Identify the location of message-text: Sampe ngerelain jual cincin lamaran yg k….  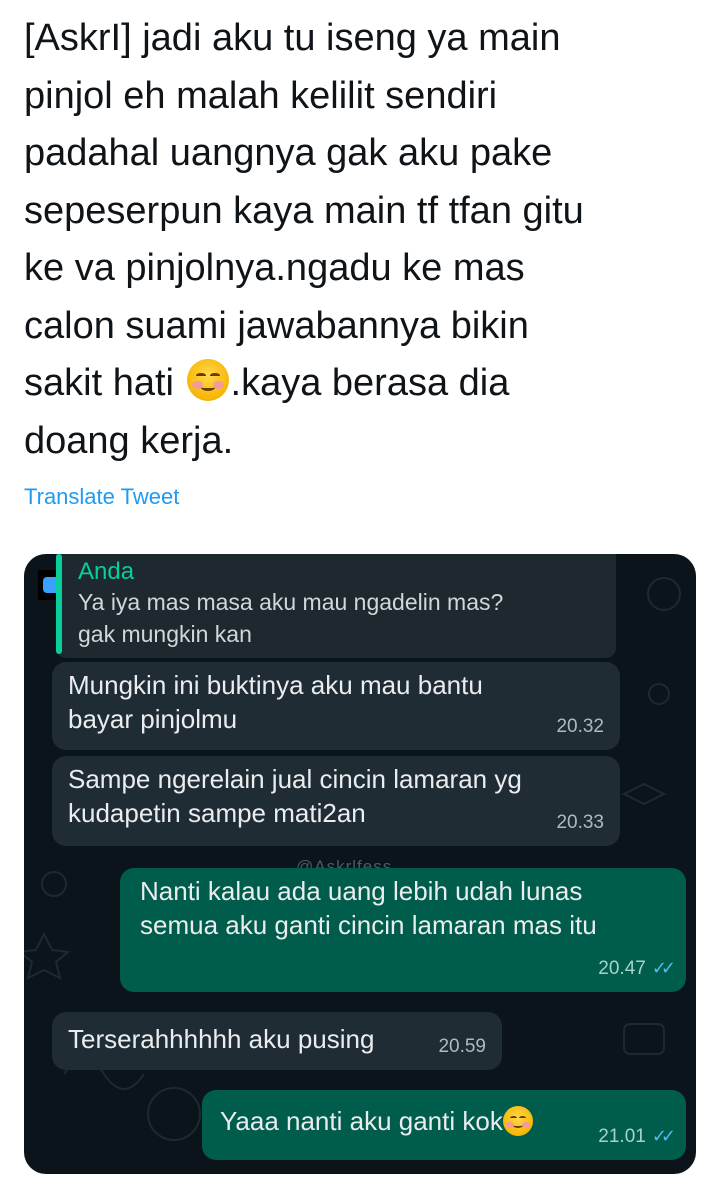
(295, 796).